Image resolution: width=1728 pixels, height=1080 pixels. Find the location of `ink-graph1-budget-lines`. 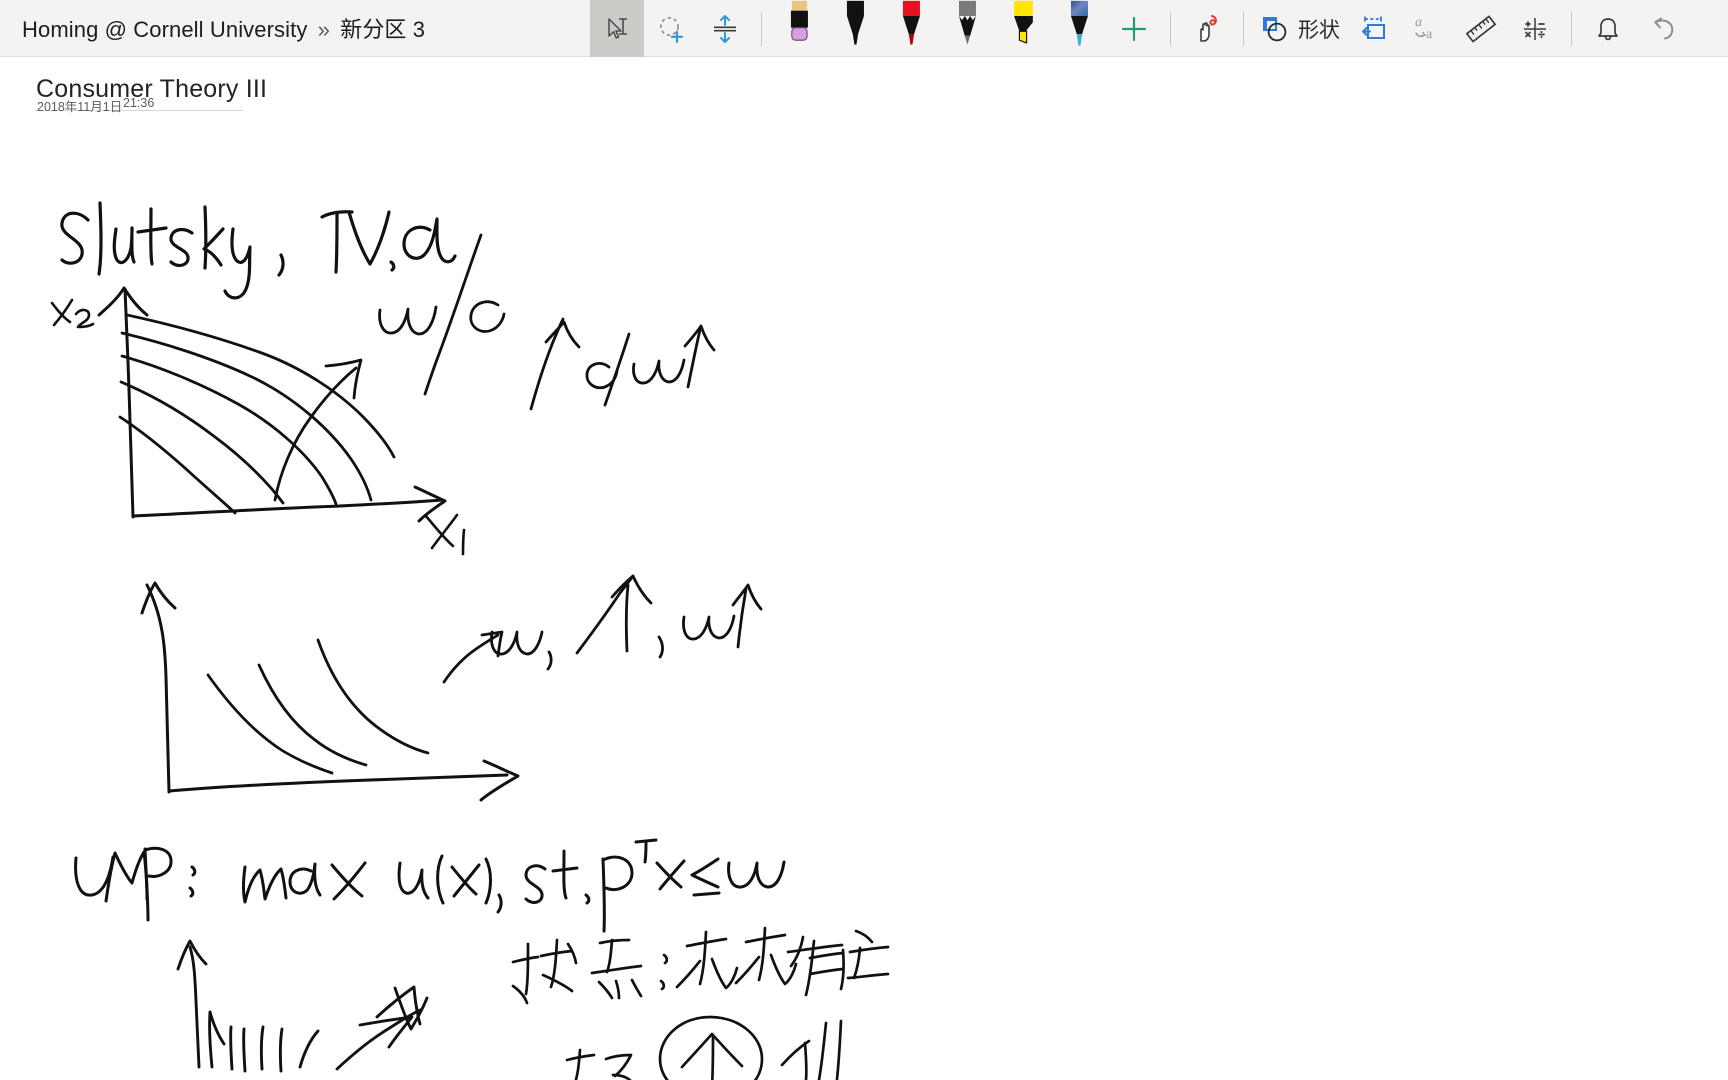

ink-graph1-budget-lines is located at coordinates (257, 414).